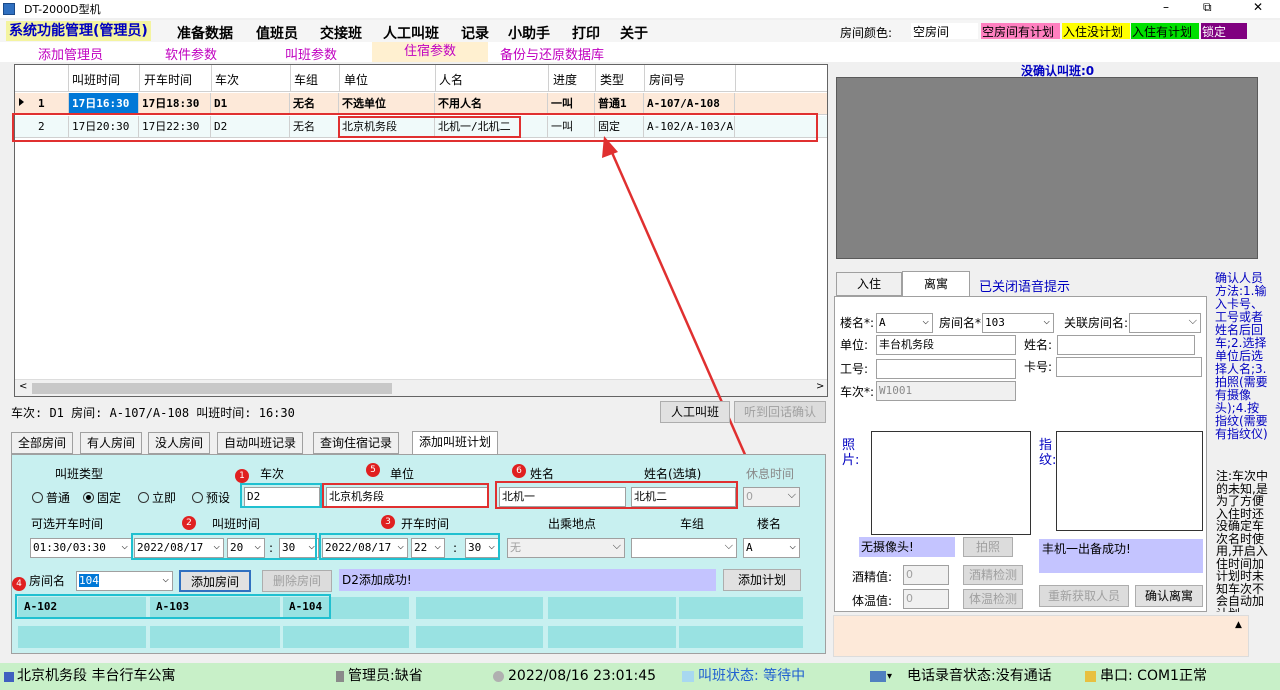  I want to click on serial-icon, so click(1090, 676).